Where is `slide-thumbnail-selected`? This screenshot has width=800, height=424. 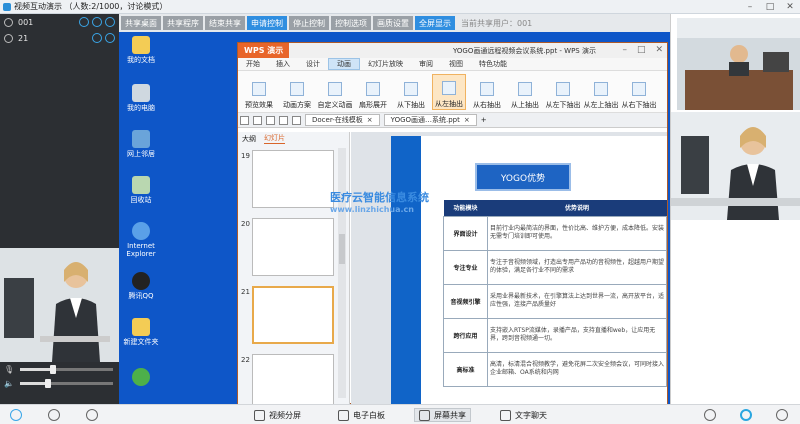
slide-thumbnail-selected is located at coordinates (293, 315).